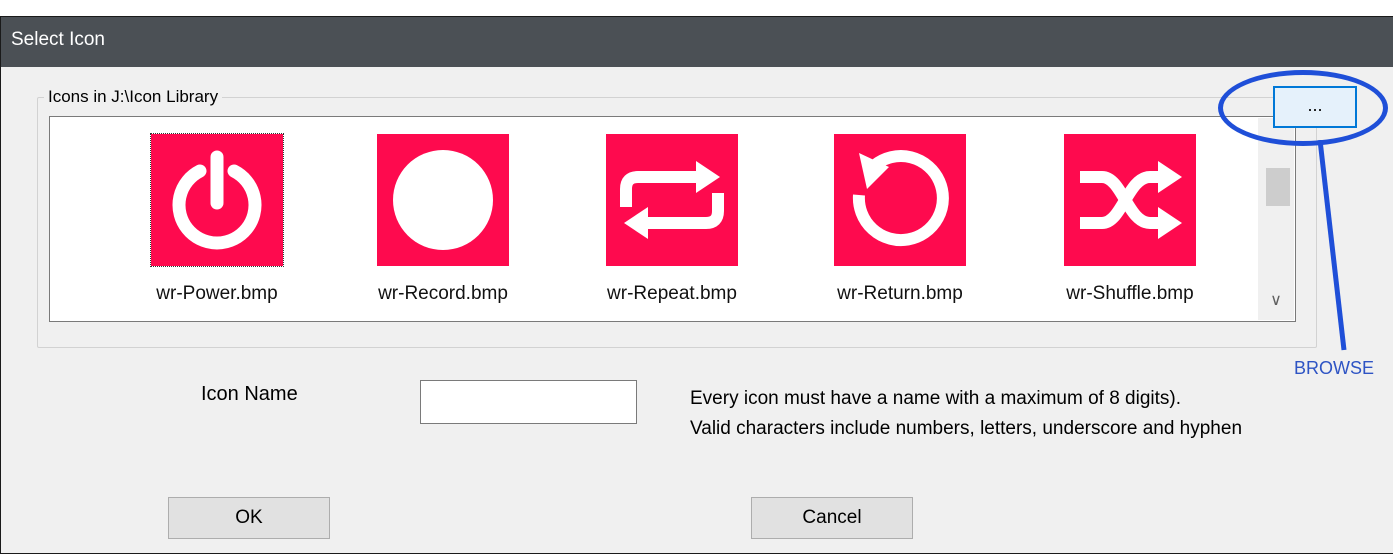 The image size is (1394, 554). I want to click on repeat-icon, so click(672, 200).